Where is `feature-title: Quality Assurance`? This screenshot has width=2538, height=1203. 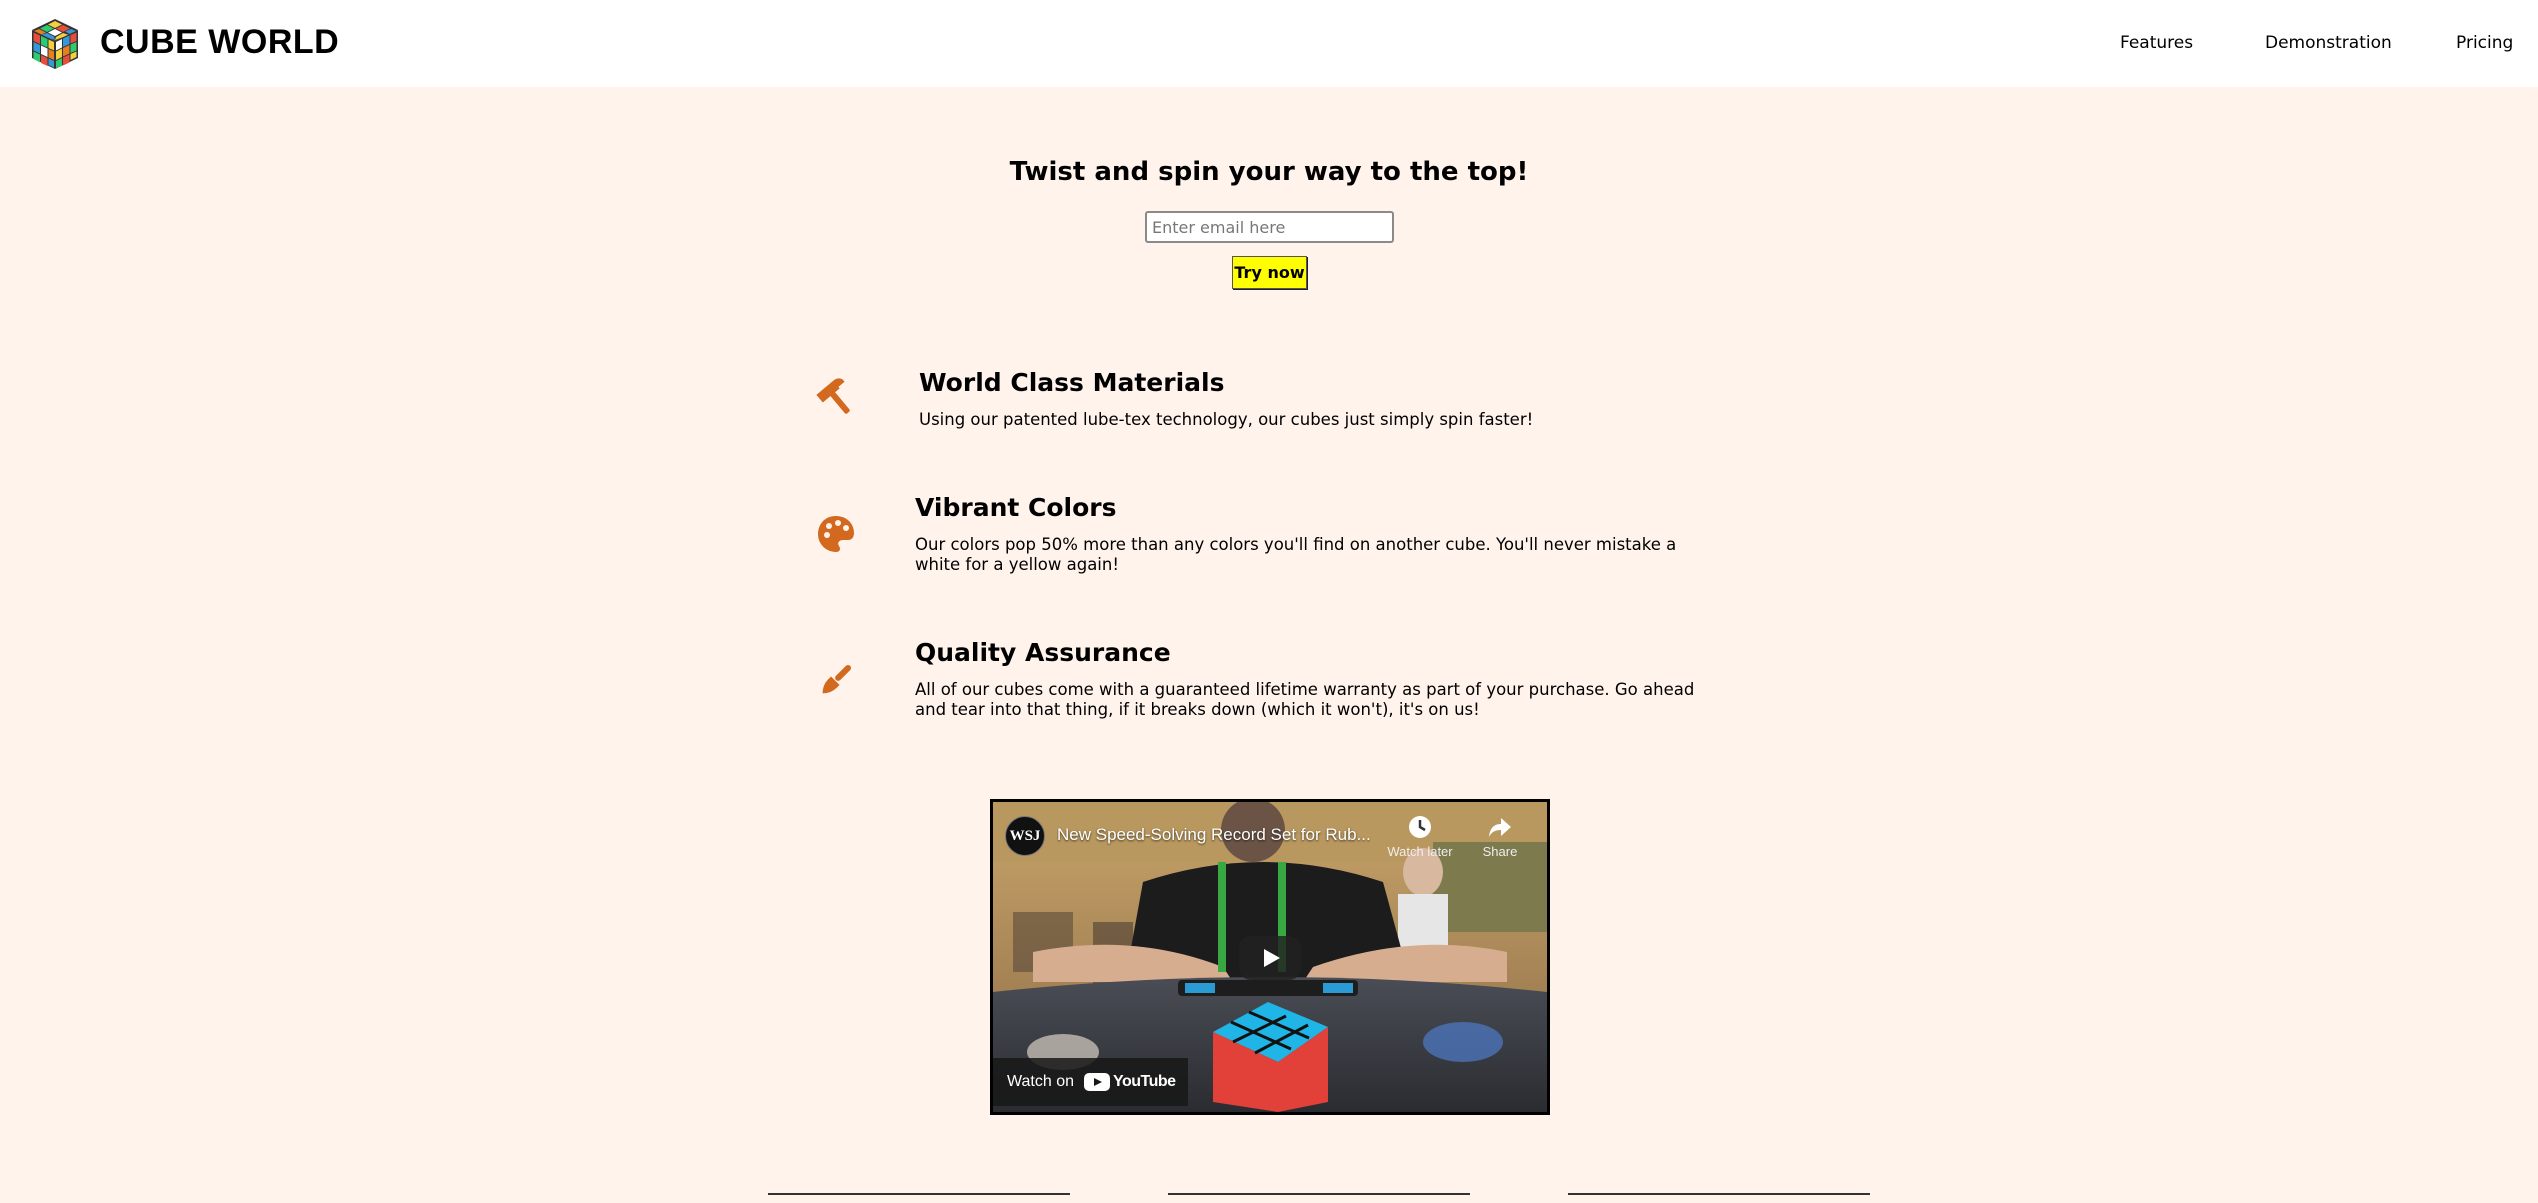 feature-title: Quality Assurance is located at coordinates (1043, 652).